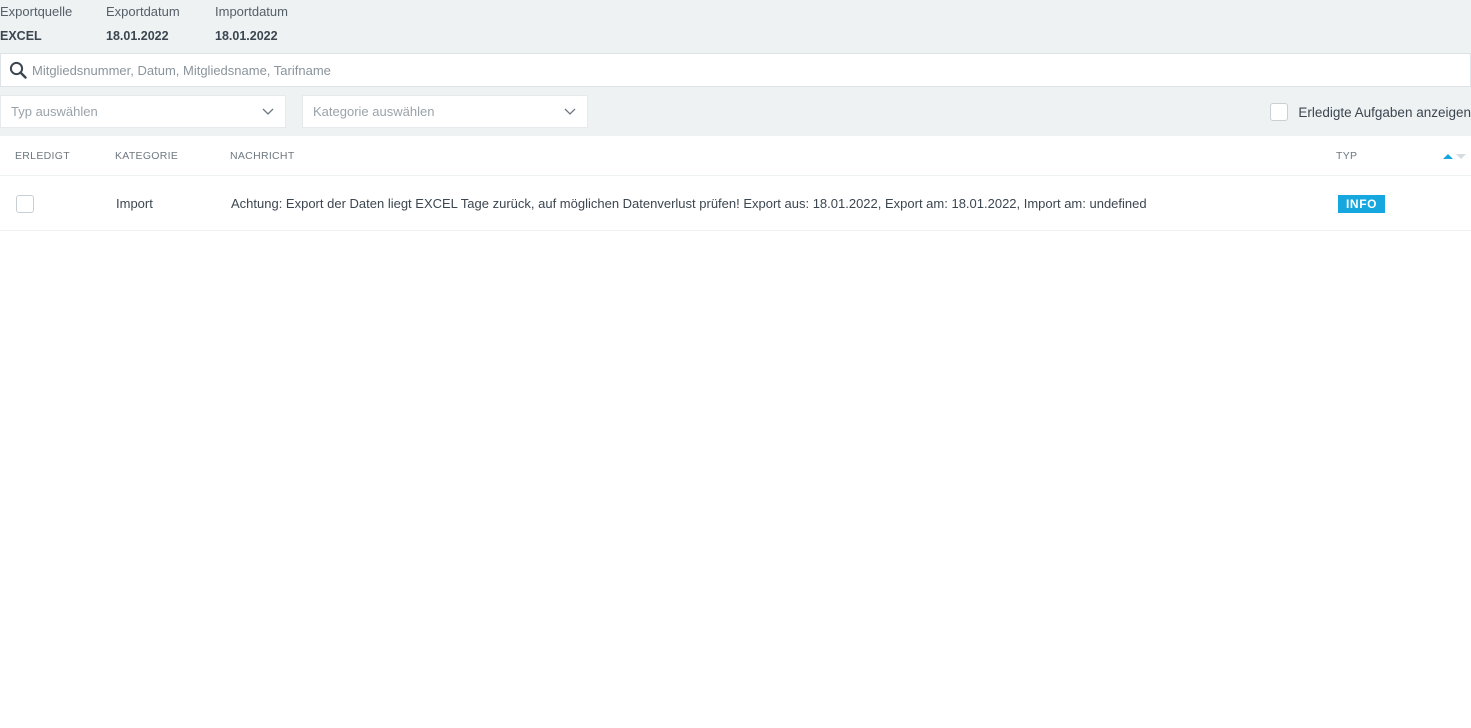 Image resolution: width=1471 pixels, height=728 pixels. What do you see at coordinates (374, 111) in the screenshot?
I see `category-select-placeholder: Kategorie auswählen` at bounding box center [374, 111].